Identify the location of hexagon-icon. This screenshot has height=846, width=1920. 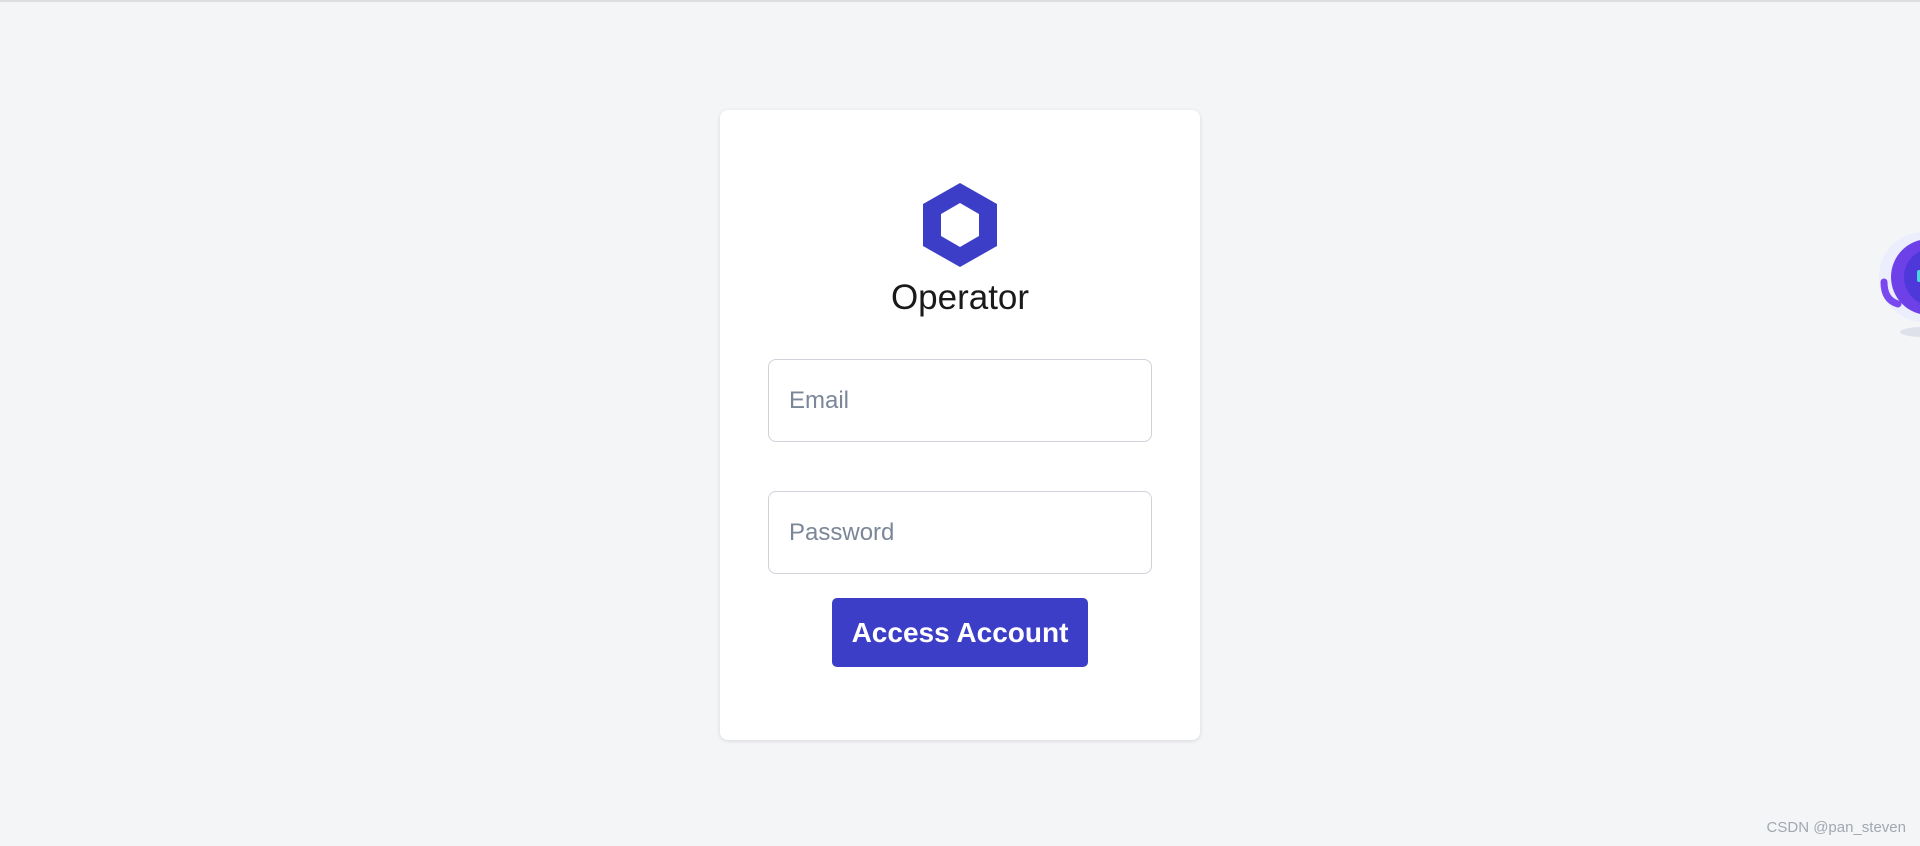
(960, 225).